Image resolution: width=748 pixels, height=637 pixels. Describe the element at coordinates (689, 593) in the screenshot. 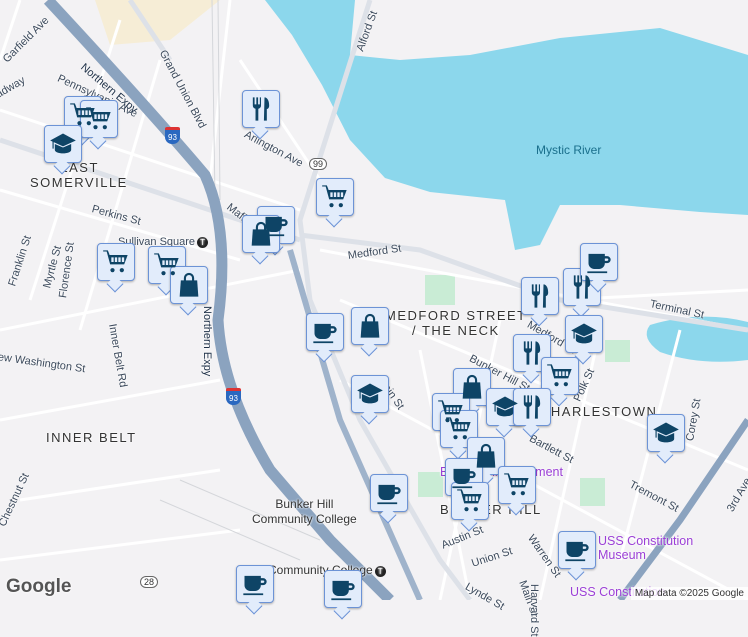

I see `map-attribution: Map data ©2025 Google` at that location.